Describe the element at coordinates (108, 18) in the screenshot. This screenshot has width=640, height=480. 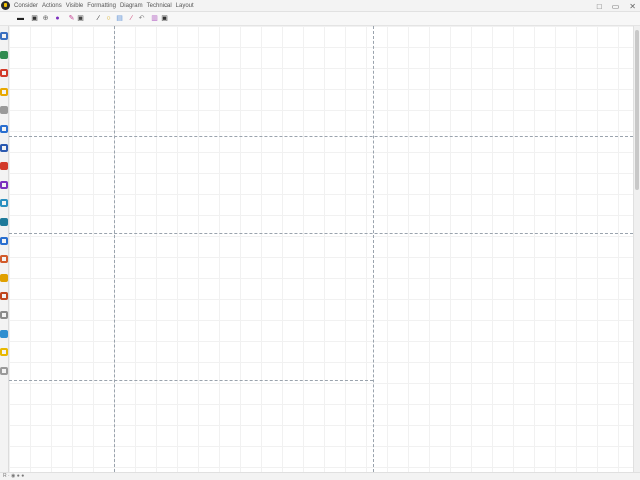
I see `search-icon: ○` at that location.